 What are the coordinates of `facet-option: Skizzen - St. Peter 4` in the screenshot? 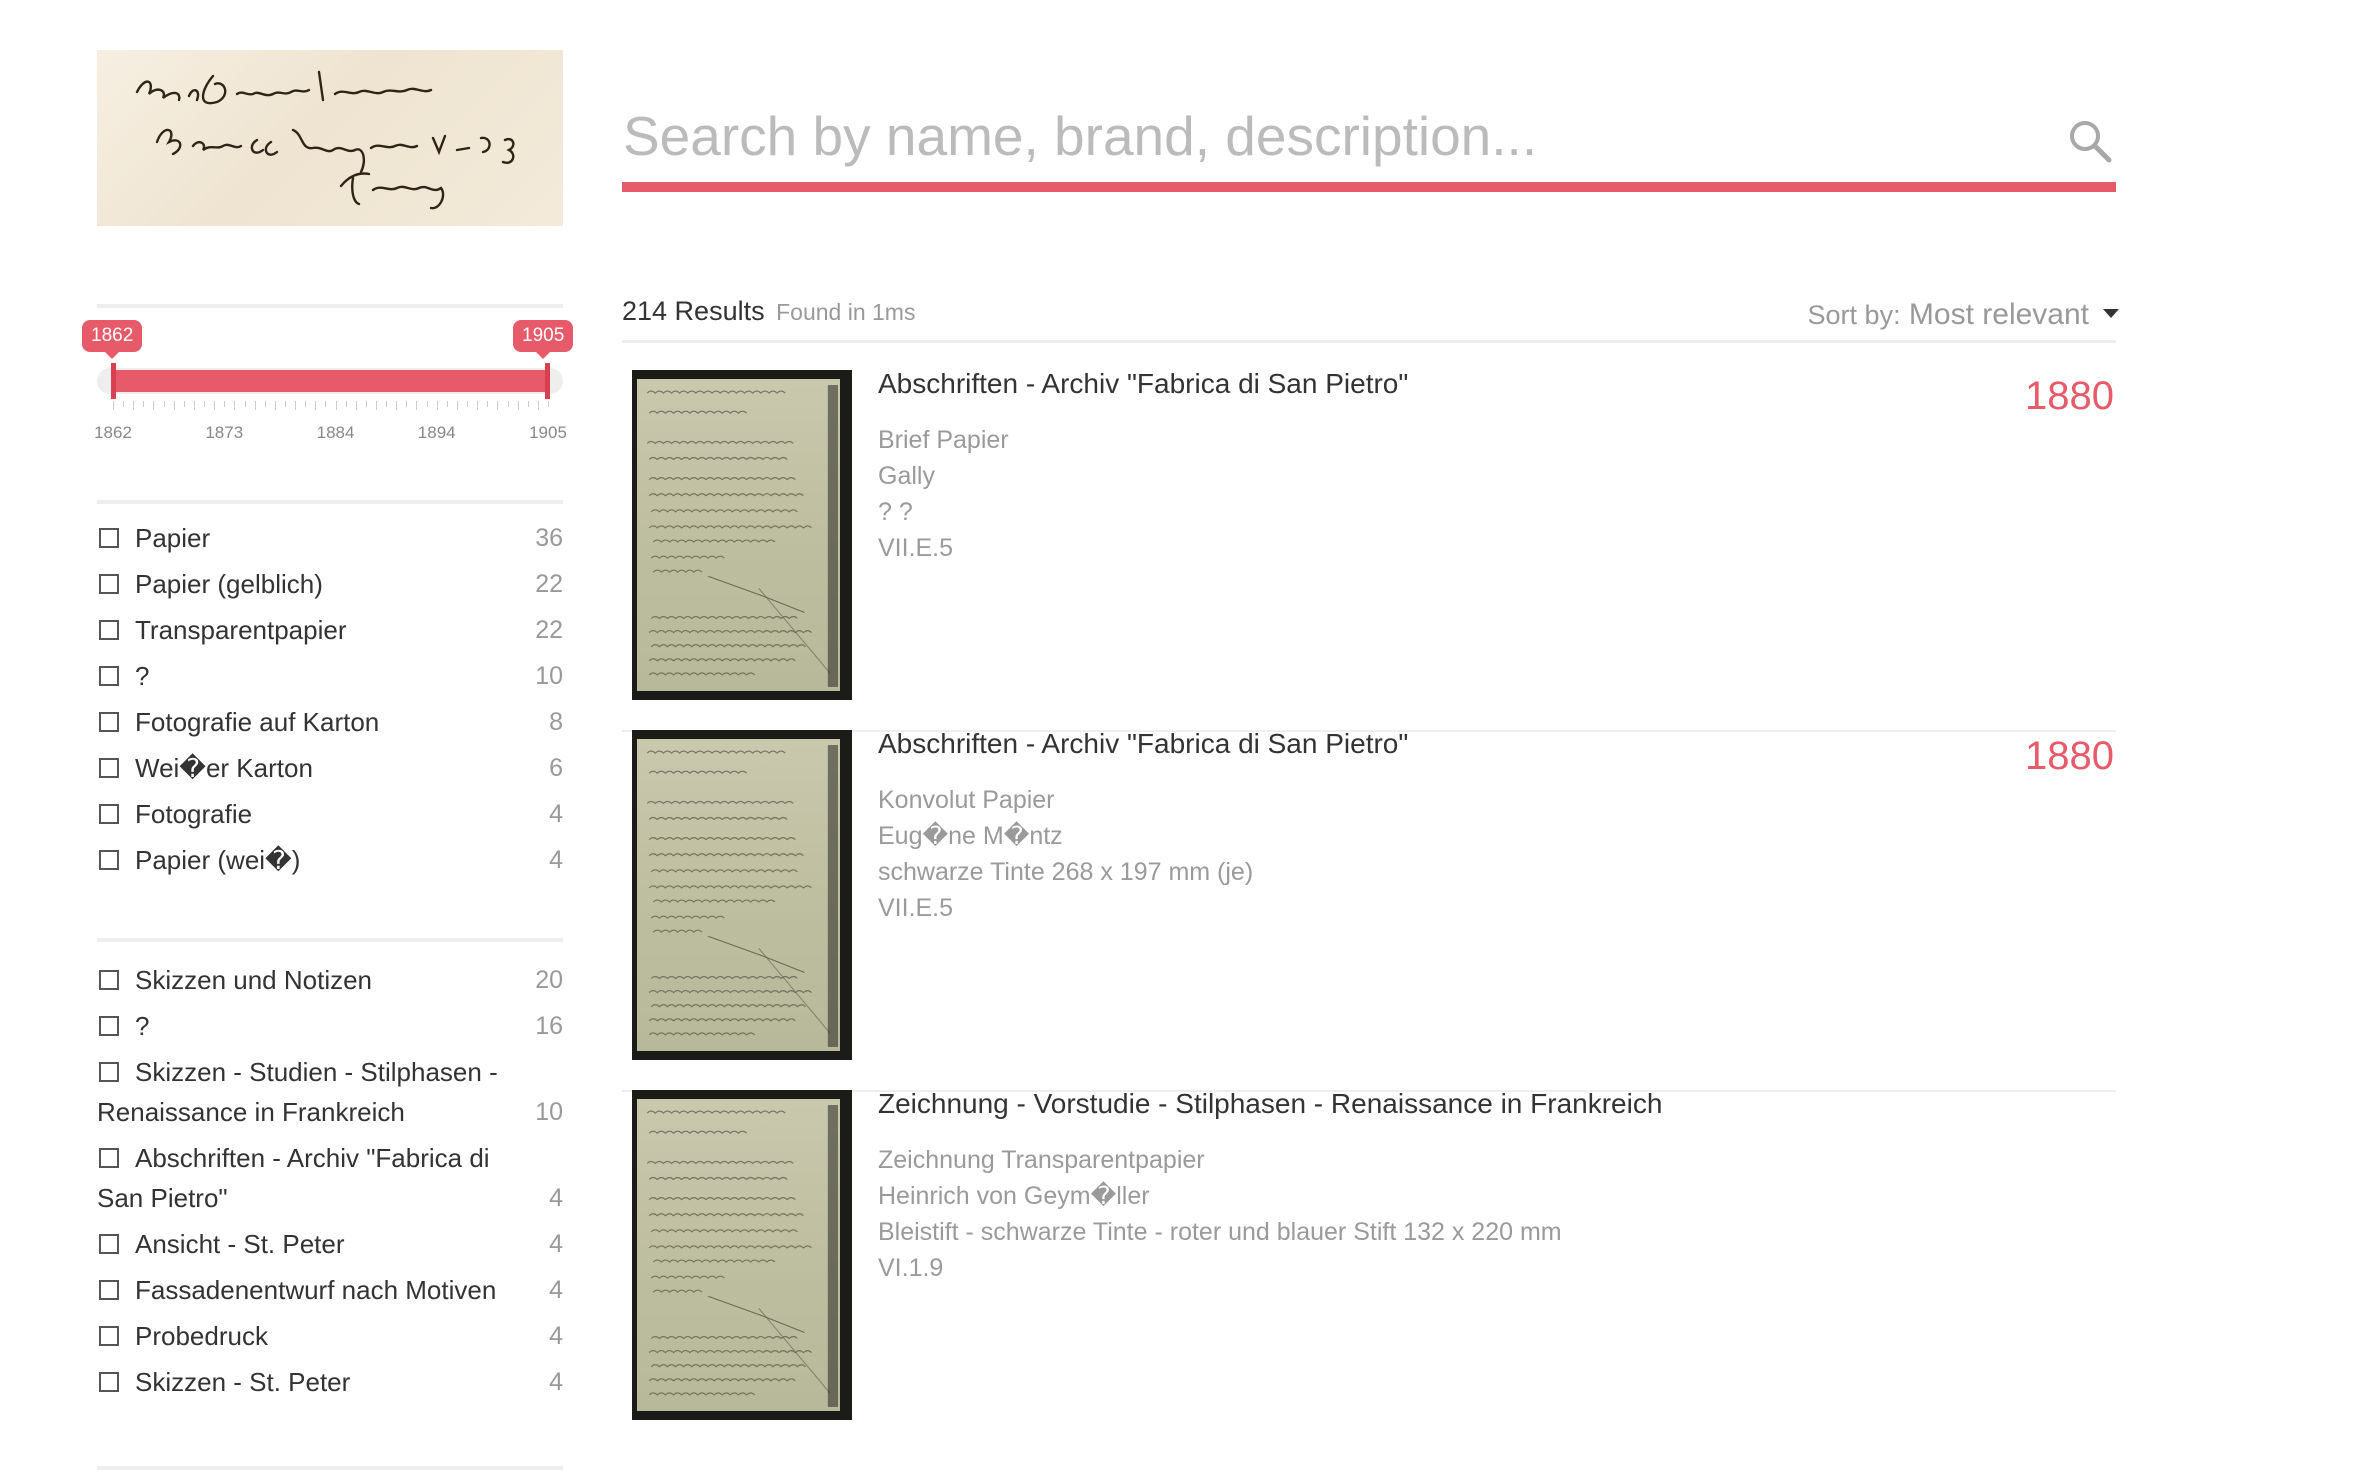 It's located at (330, 1382).